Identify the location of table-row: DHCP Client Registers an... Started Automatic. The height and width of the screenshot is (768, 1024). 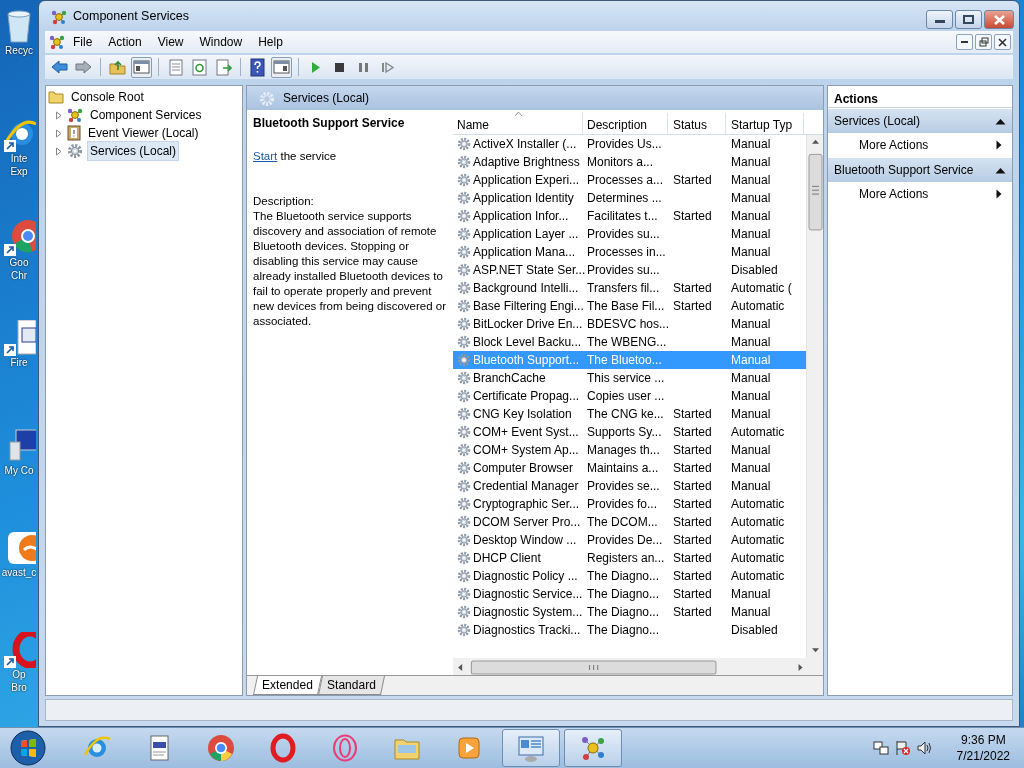
(629, 558).